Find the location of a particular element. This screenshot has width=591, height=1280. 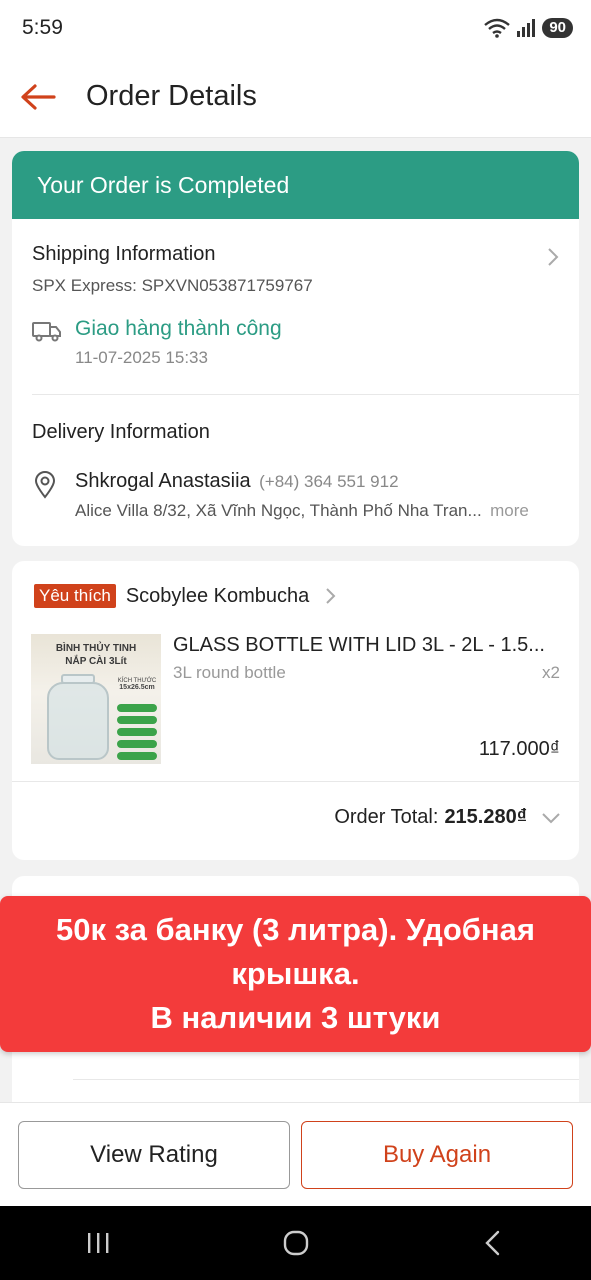

status-bar: 5:59 90 is located at coordinates (295, 28).